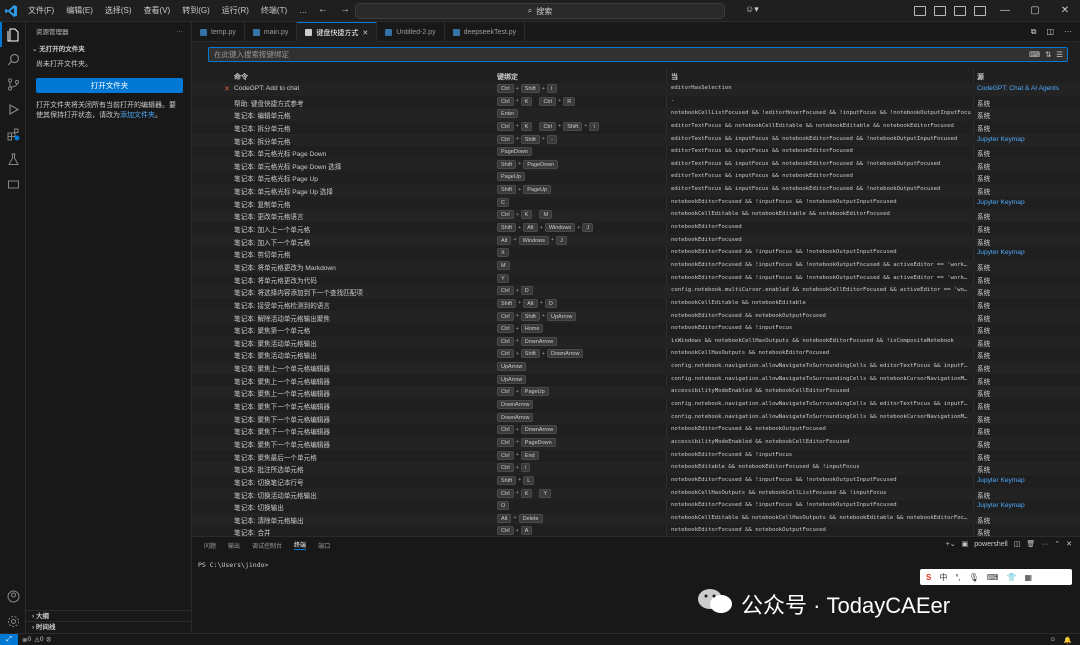 The height and width of the screenshot is (645, 1080). I want to click on back-arrow-icon: ←, so click(323, 9).